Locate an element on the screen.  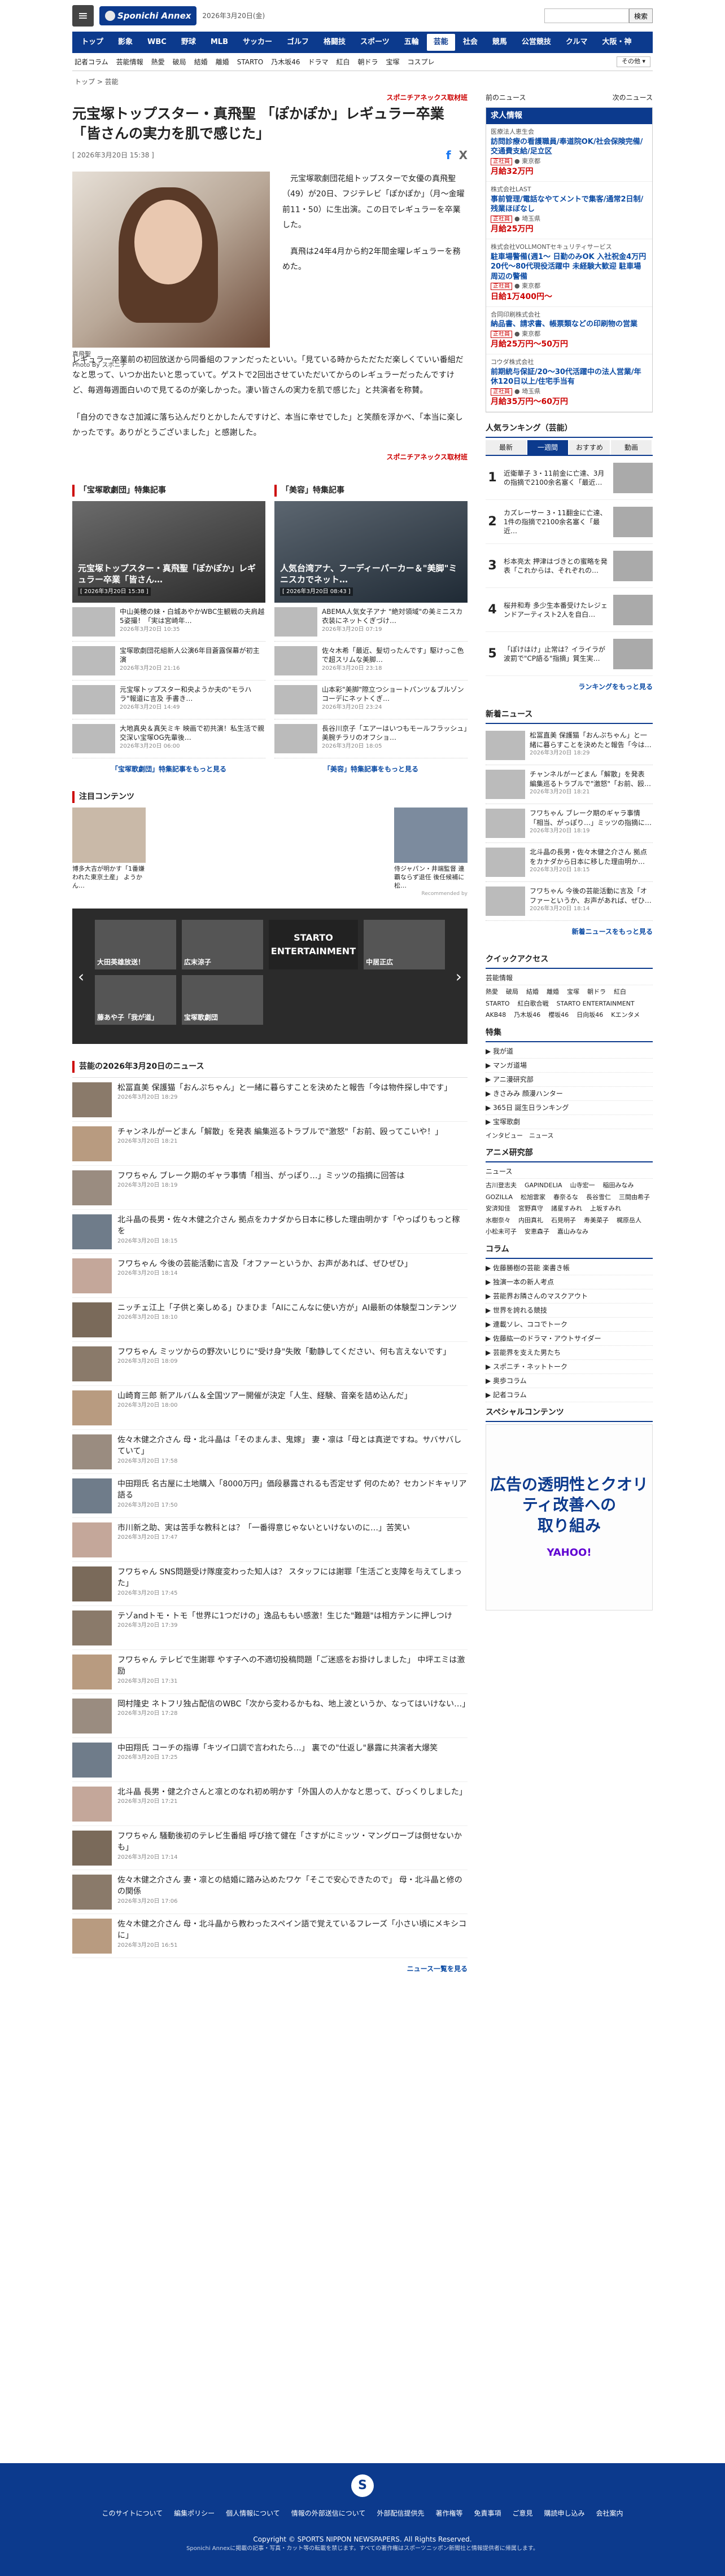
quick-link: 宝塚 is located at coordinates (573, 992).